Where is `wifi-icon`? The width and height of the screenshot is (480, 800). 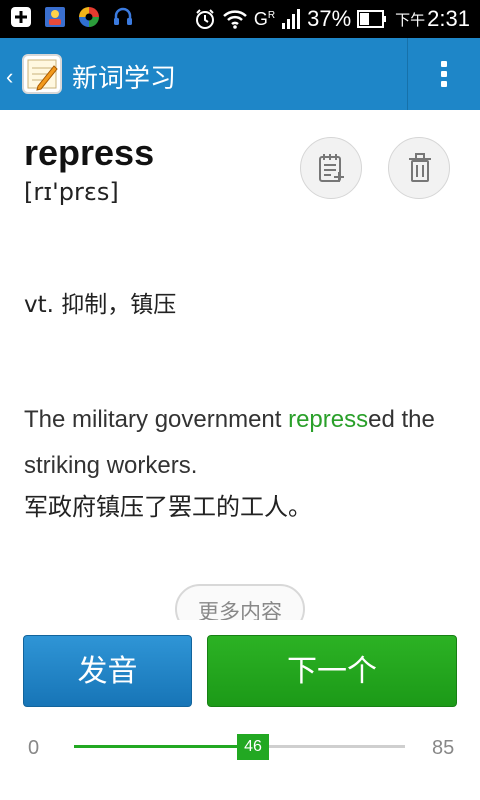
wifi-icon is located at coordinates (235, 19).